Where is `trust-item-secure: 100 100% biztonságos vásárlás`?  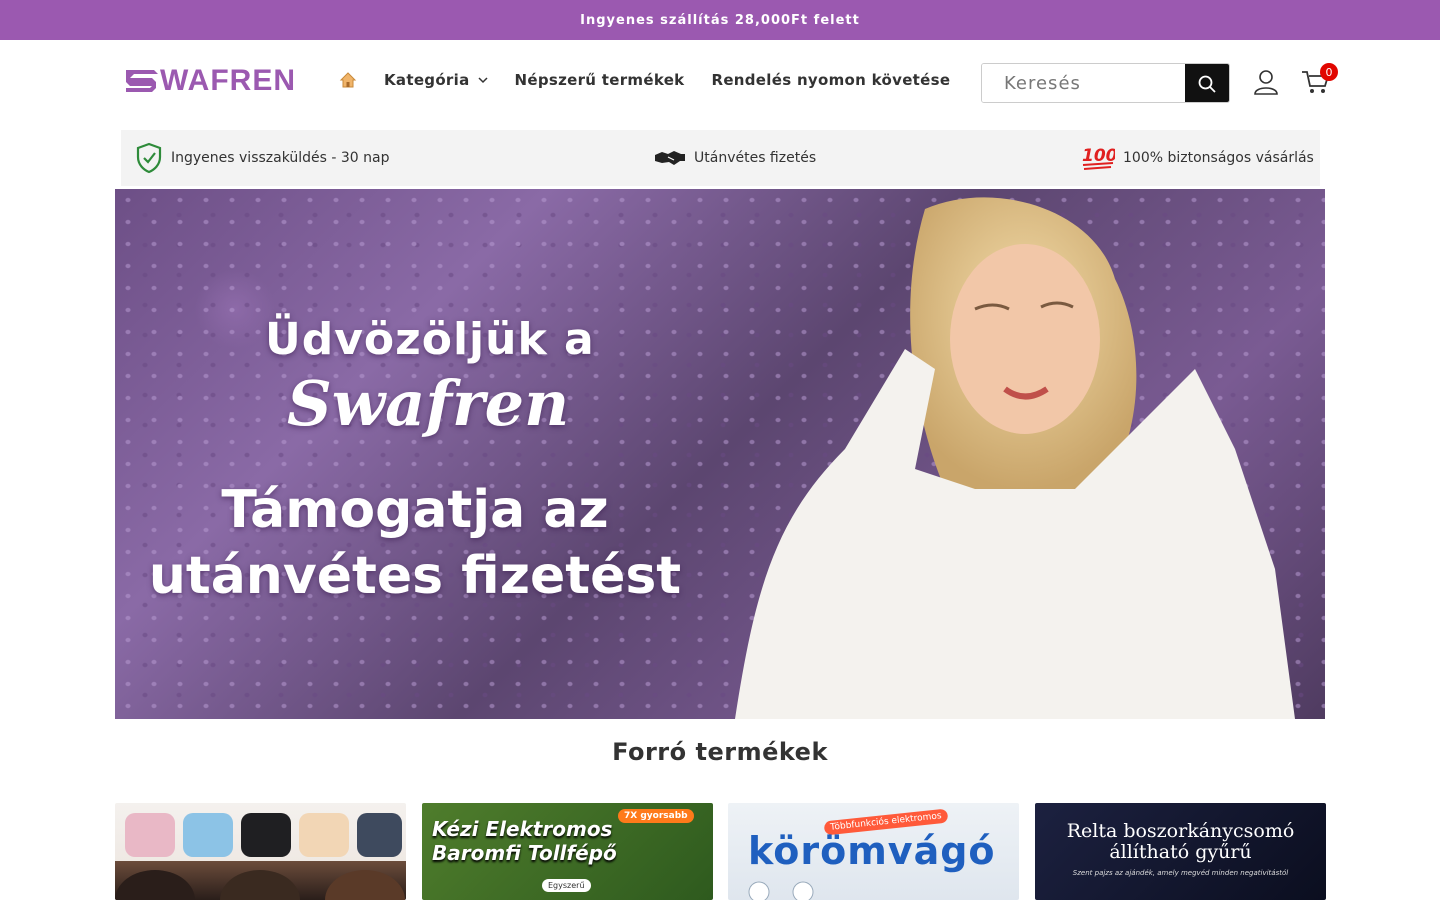
trust-item-secure: 100 100% biztonságos vásárlás is located at coordinates (1197, 158).